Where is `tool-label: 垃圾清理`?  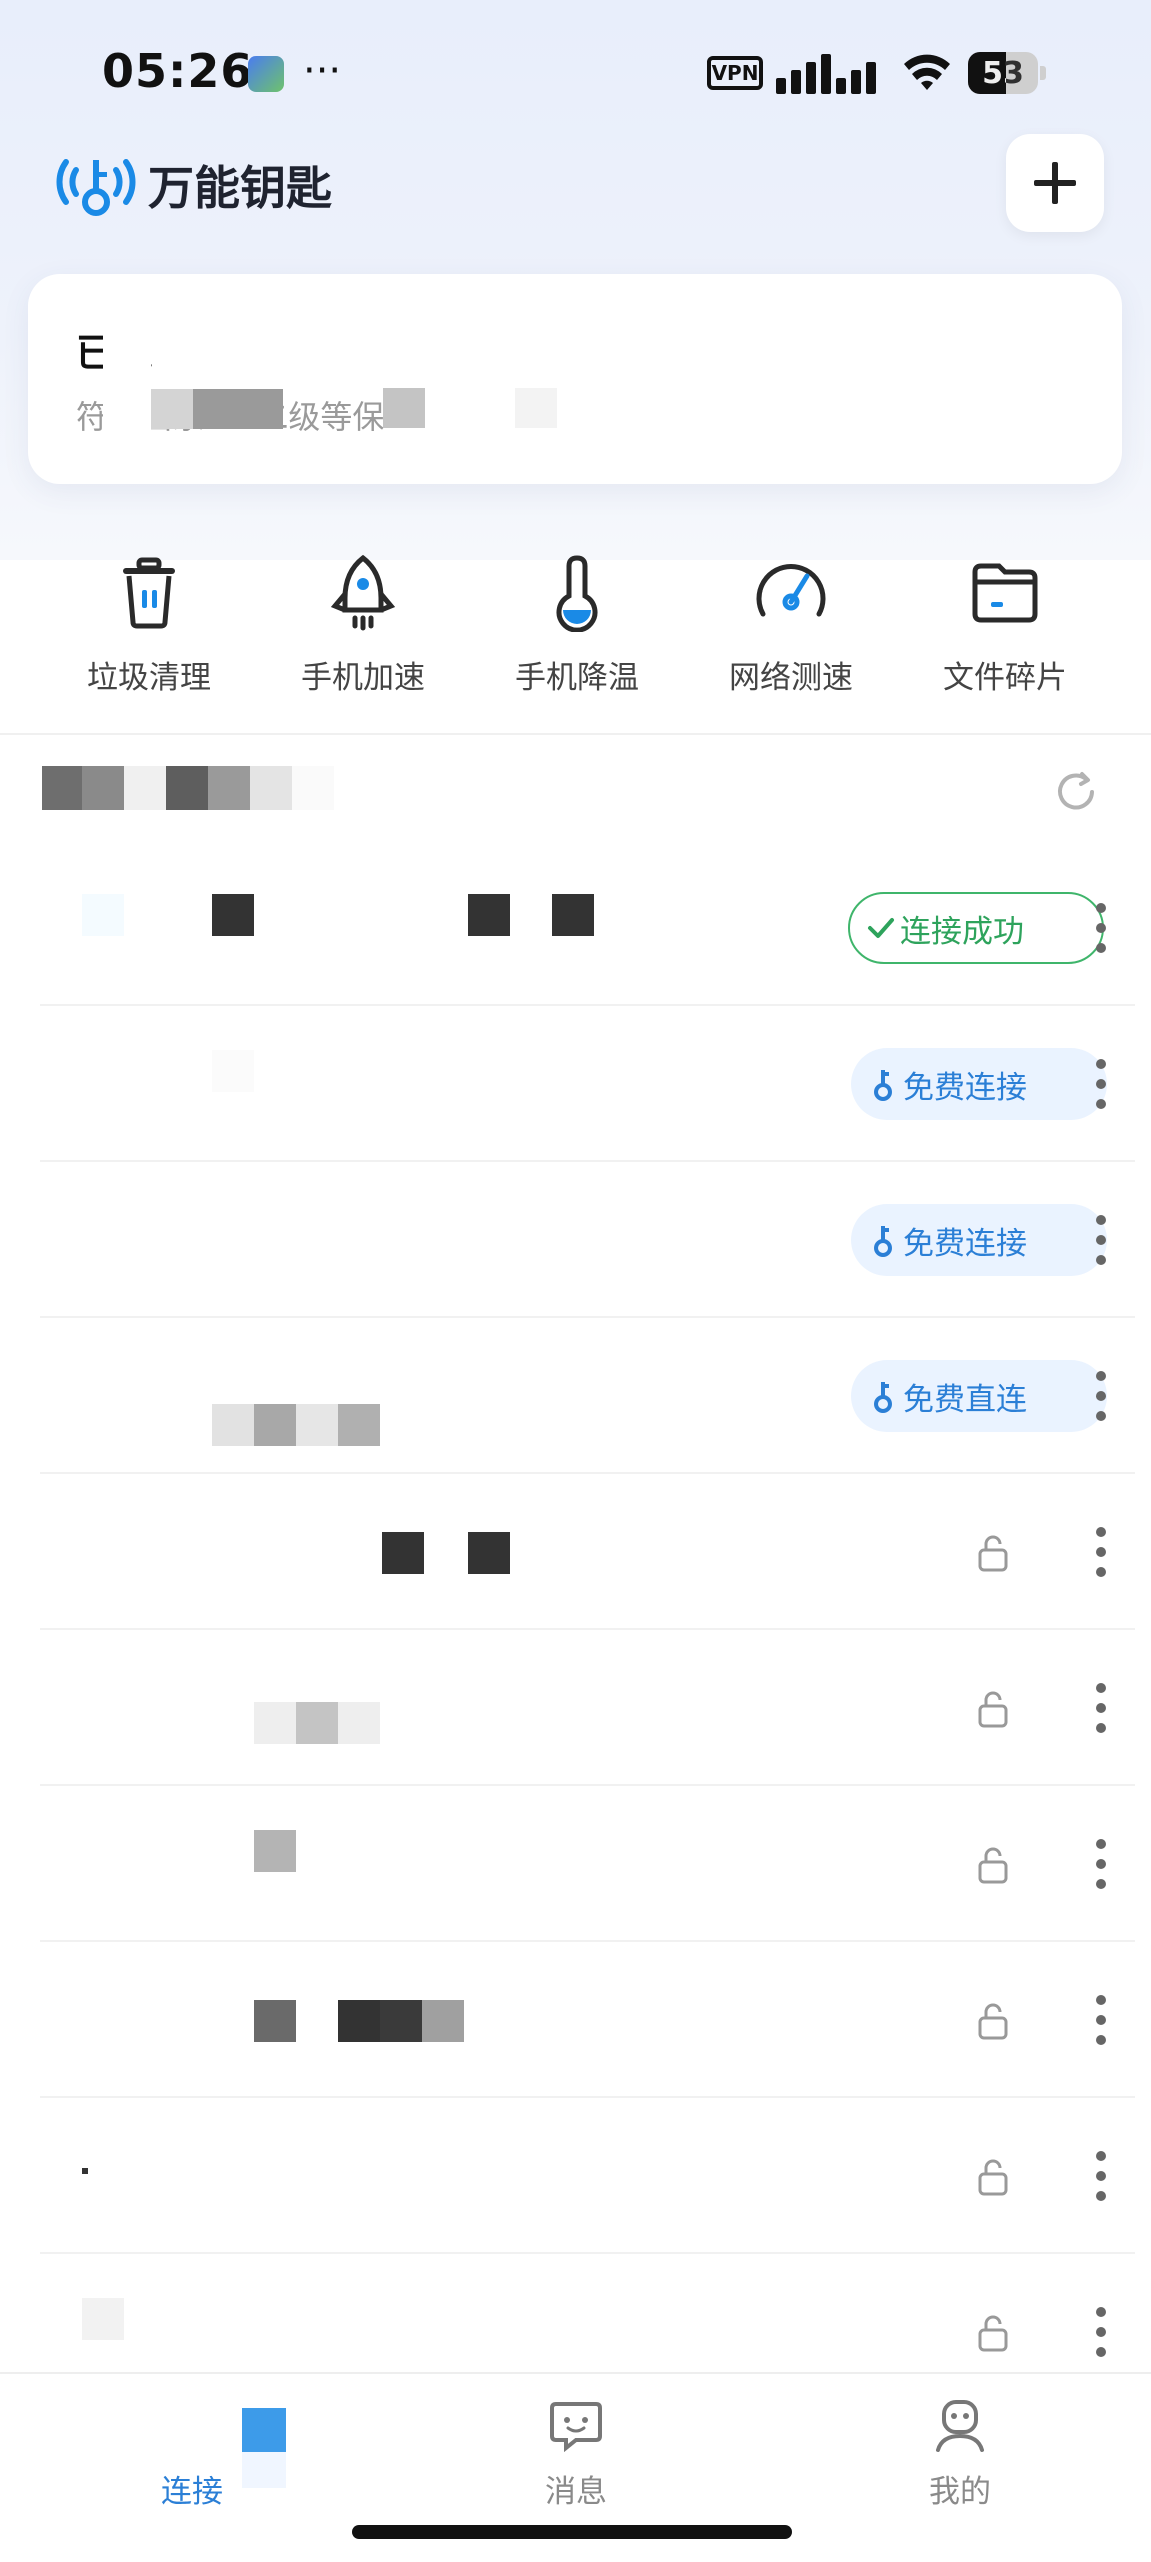 tool-label: 垃圾清理 is located at coordinates (149, 678).